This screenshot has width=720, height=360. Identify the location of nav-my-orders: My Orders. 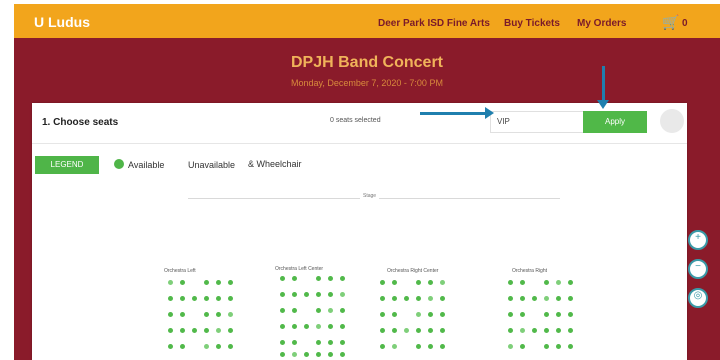
(601, 23).